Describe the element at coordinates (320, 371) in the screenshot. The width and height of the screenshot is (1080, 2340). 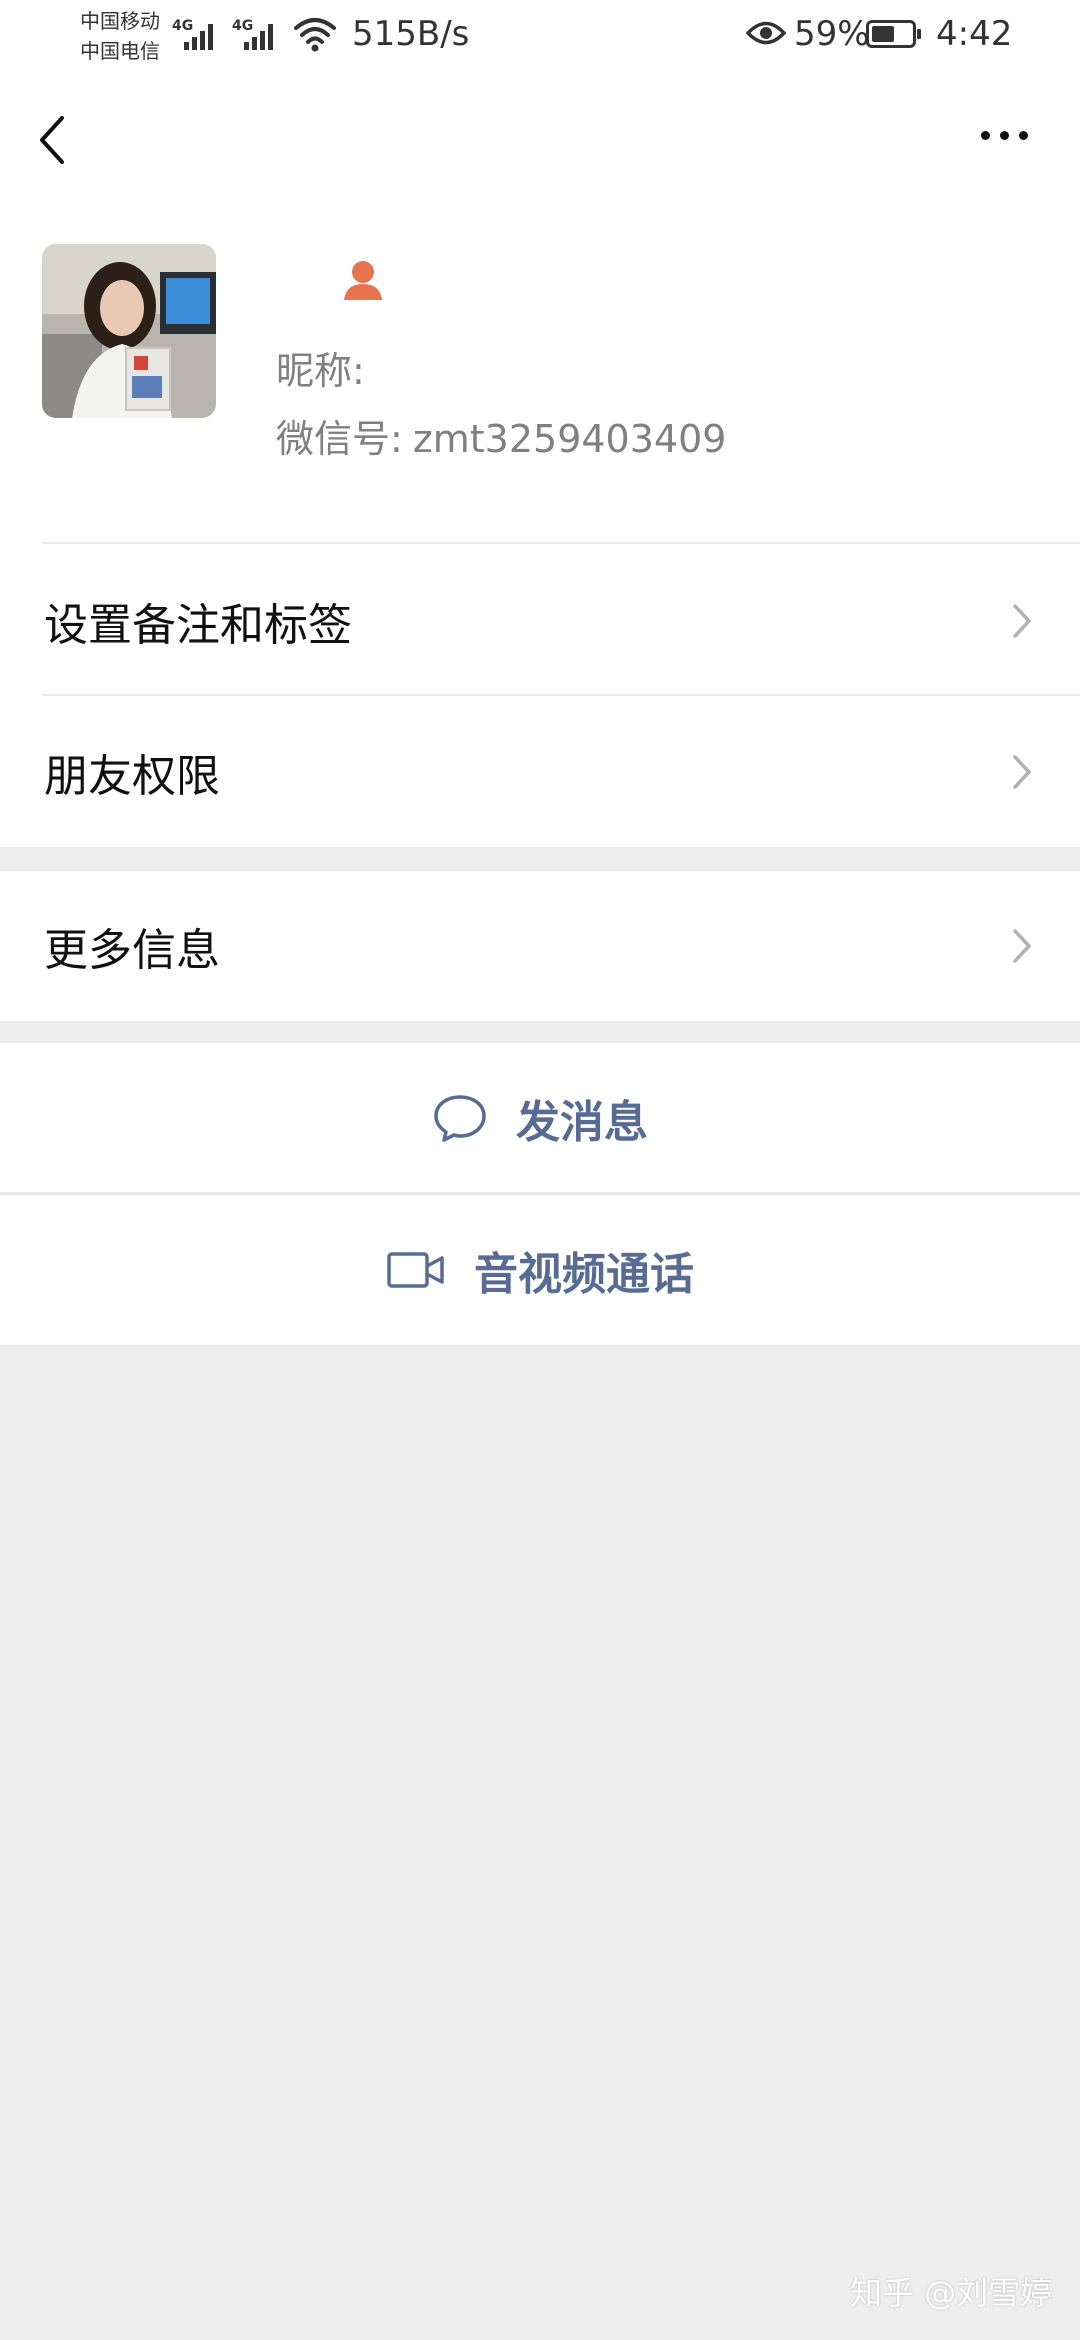
I see `nickname-label: 昵称:` at that location.